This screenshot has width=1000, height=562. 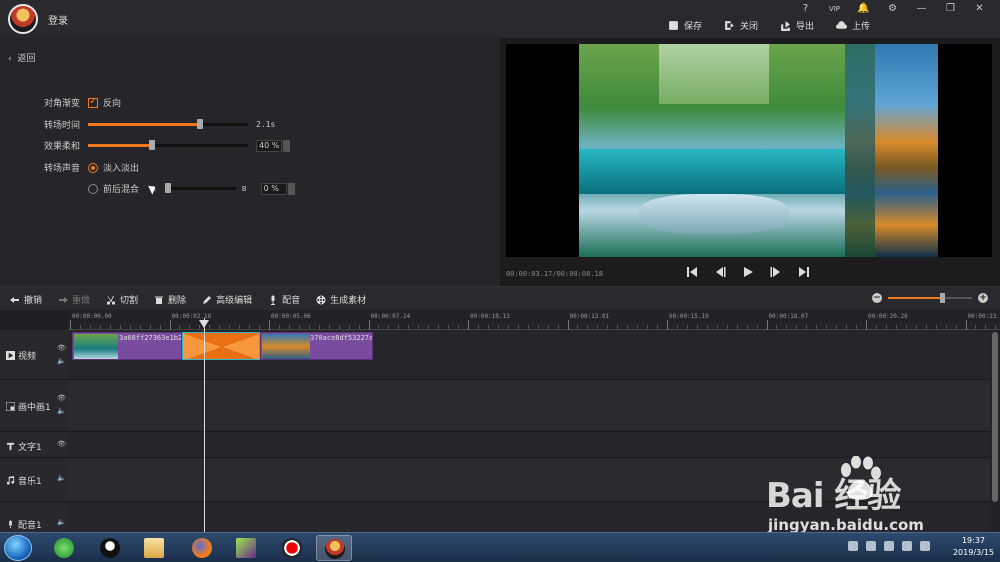 I want to click on playhead-line, so click(x=204, y=425).